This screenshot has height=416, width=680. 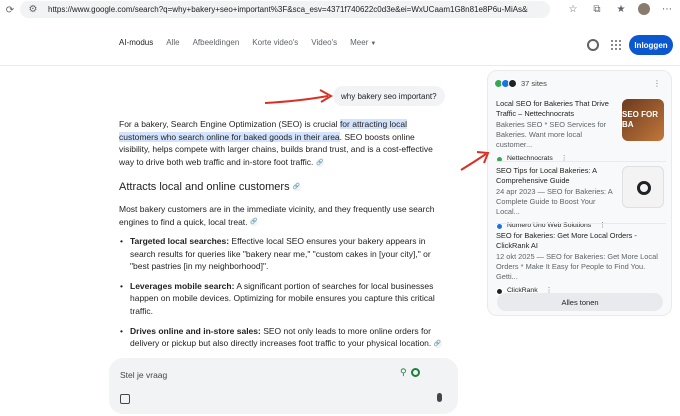 What do you see at coordinates (216, 42) in the screenshot?
I see `tab-images: Afbeeldingen` at bounding box center [216, 42].